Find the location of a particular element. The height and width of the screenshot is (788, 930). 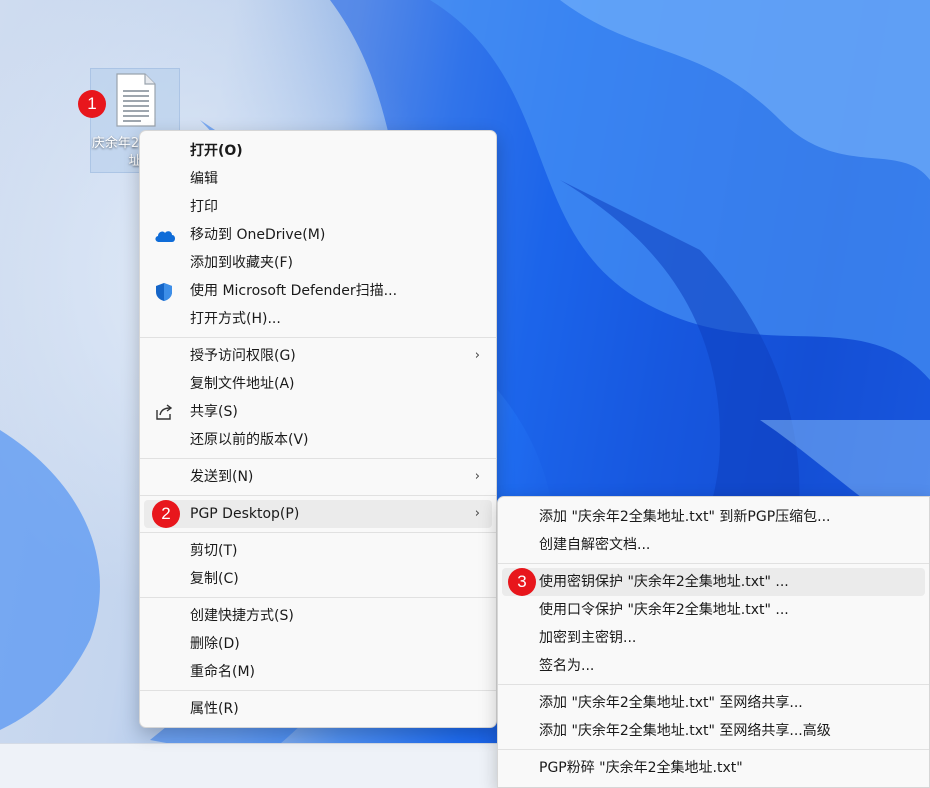

submenu-item-add-to-netshare-advanced: 添加 "庆余年2全集地址.txt" 至网络共享...高级 is located at coordinates (713, 731).